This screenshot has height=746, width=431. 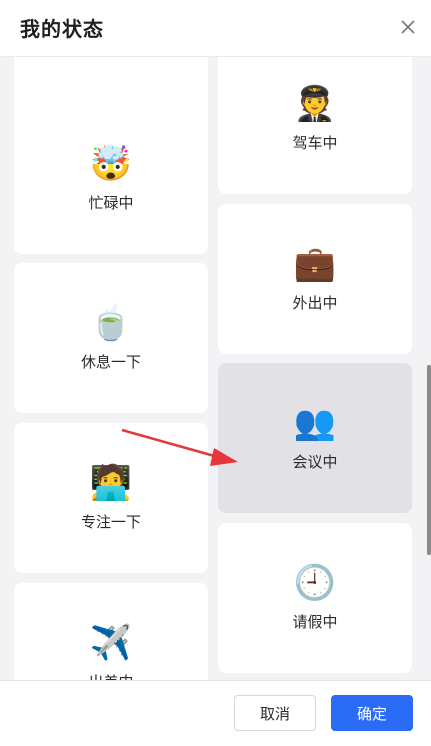 What do you see at coordinates (111, 643) in the screenshot?
I see `airplane-emoji-icon: ✈️` at bounding box center [111, 643].